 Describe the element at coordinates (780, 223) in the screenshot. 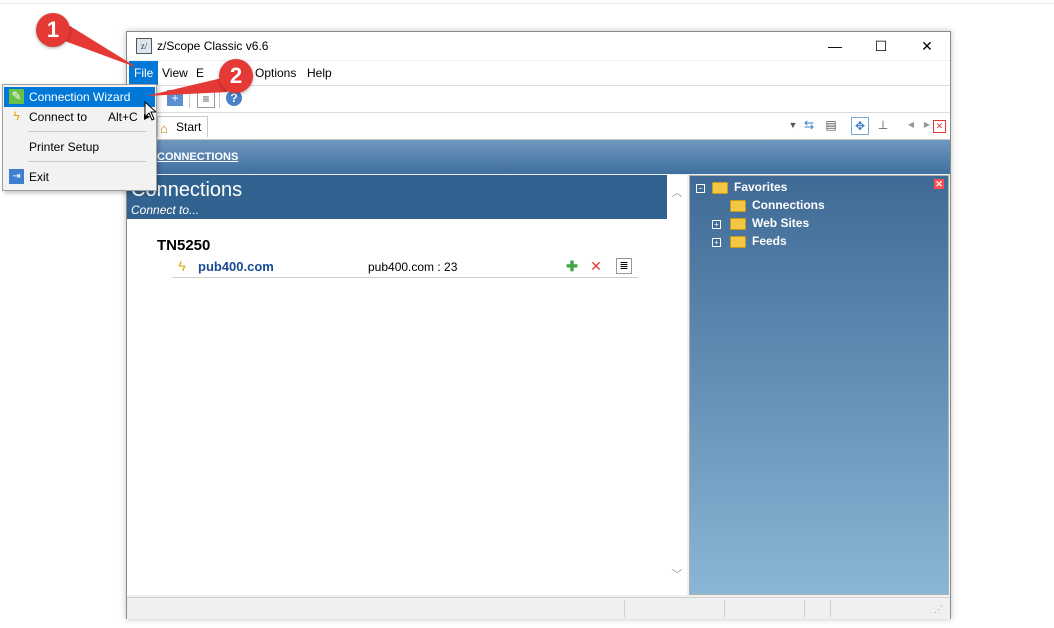

I see `favorites-item-web-sites: Web Sites` at that location.